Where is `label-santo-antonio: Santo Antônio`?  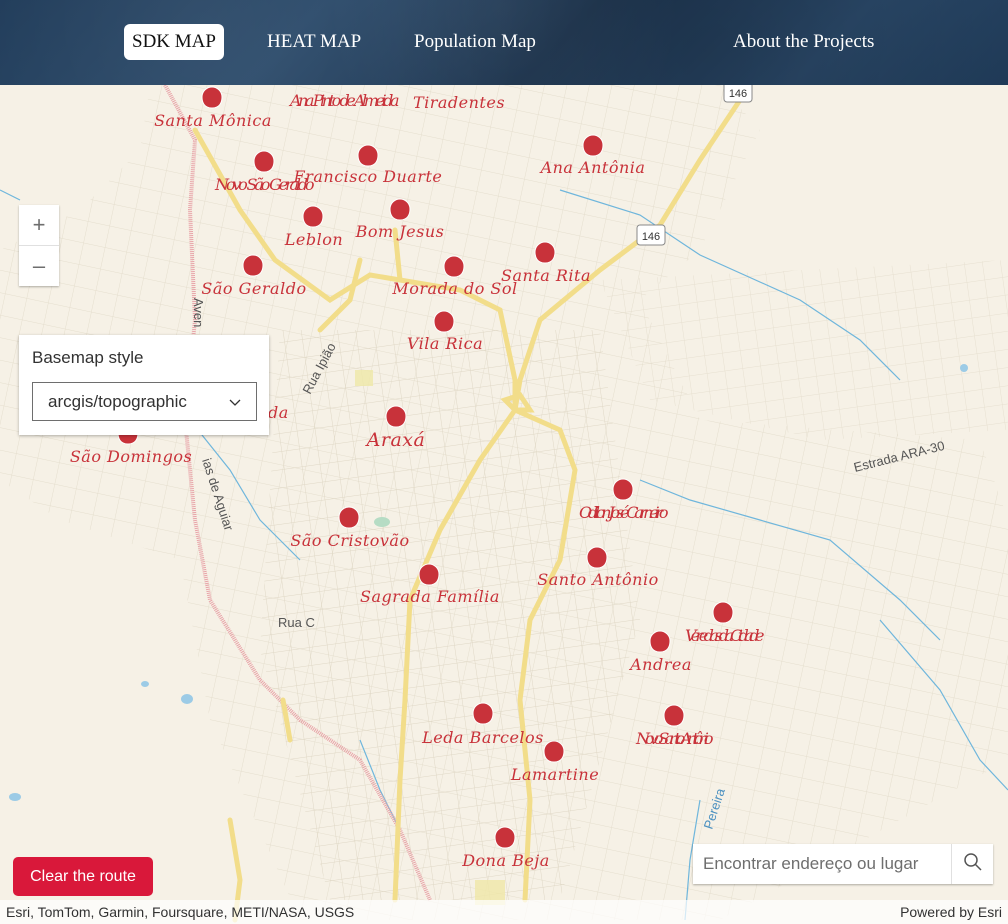 label-santo-antonio: Santo Antônio is located at coordinates (597, 579).